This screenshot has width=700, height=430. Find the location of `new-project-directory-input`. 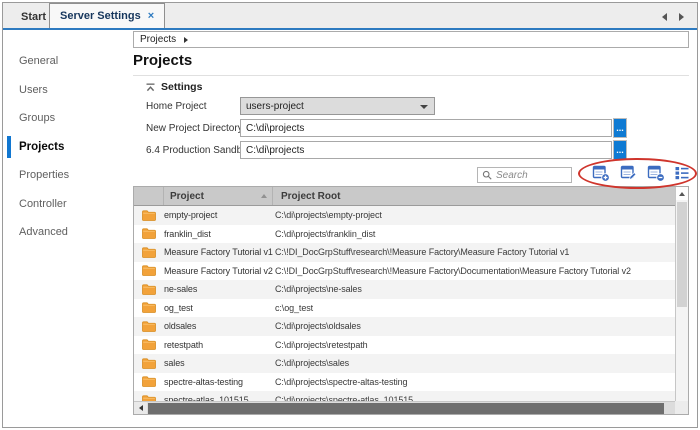

new-project-directory-input is located at coordinates (426, 128).